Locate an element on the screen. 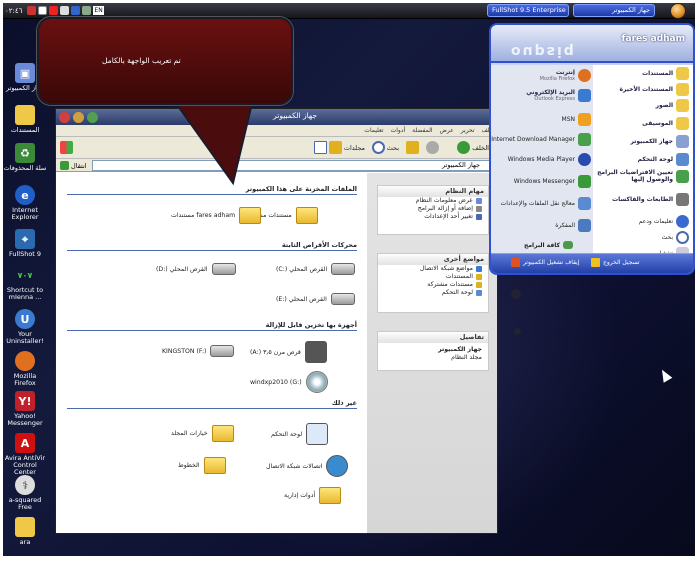  item-fonts: الخطوط is located at coordinates (202, 465).